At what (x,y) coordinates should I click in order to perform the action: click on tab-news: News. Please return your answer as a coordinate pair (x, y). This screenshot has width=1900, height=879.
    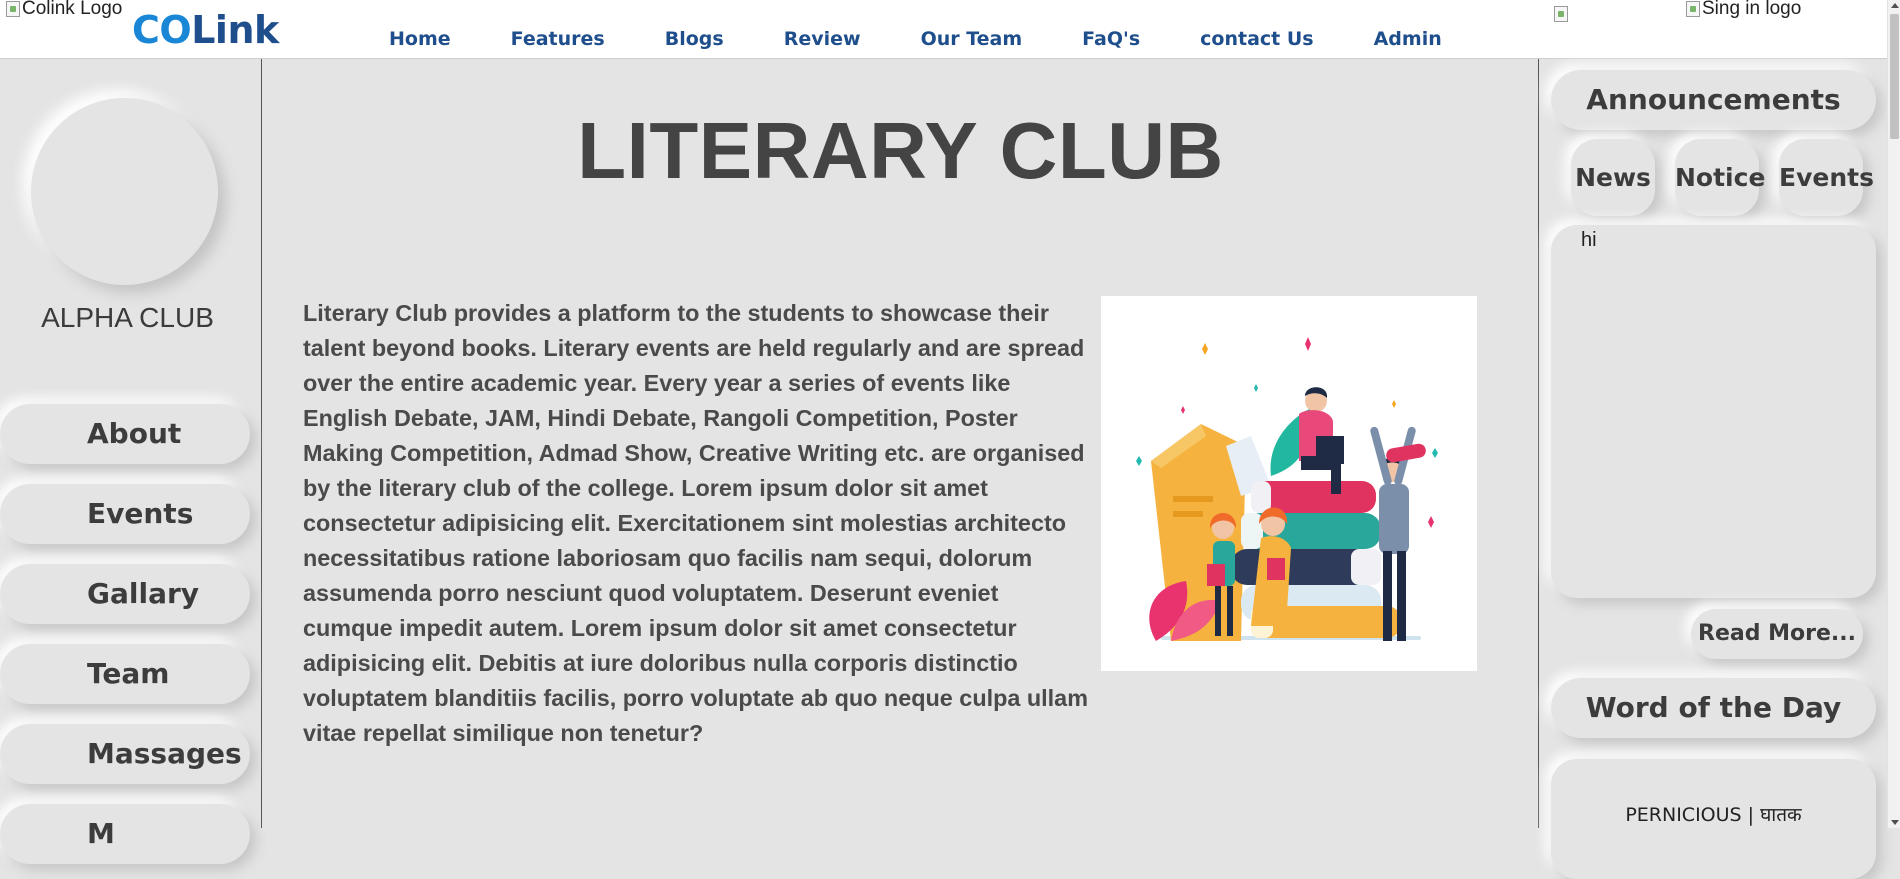
    Looking at the image, I should click on (1613, 177).